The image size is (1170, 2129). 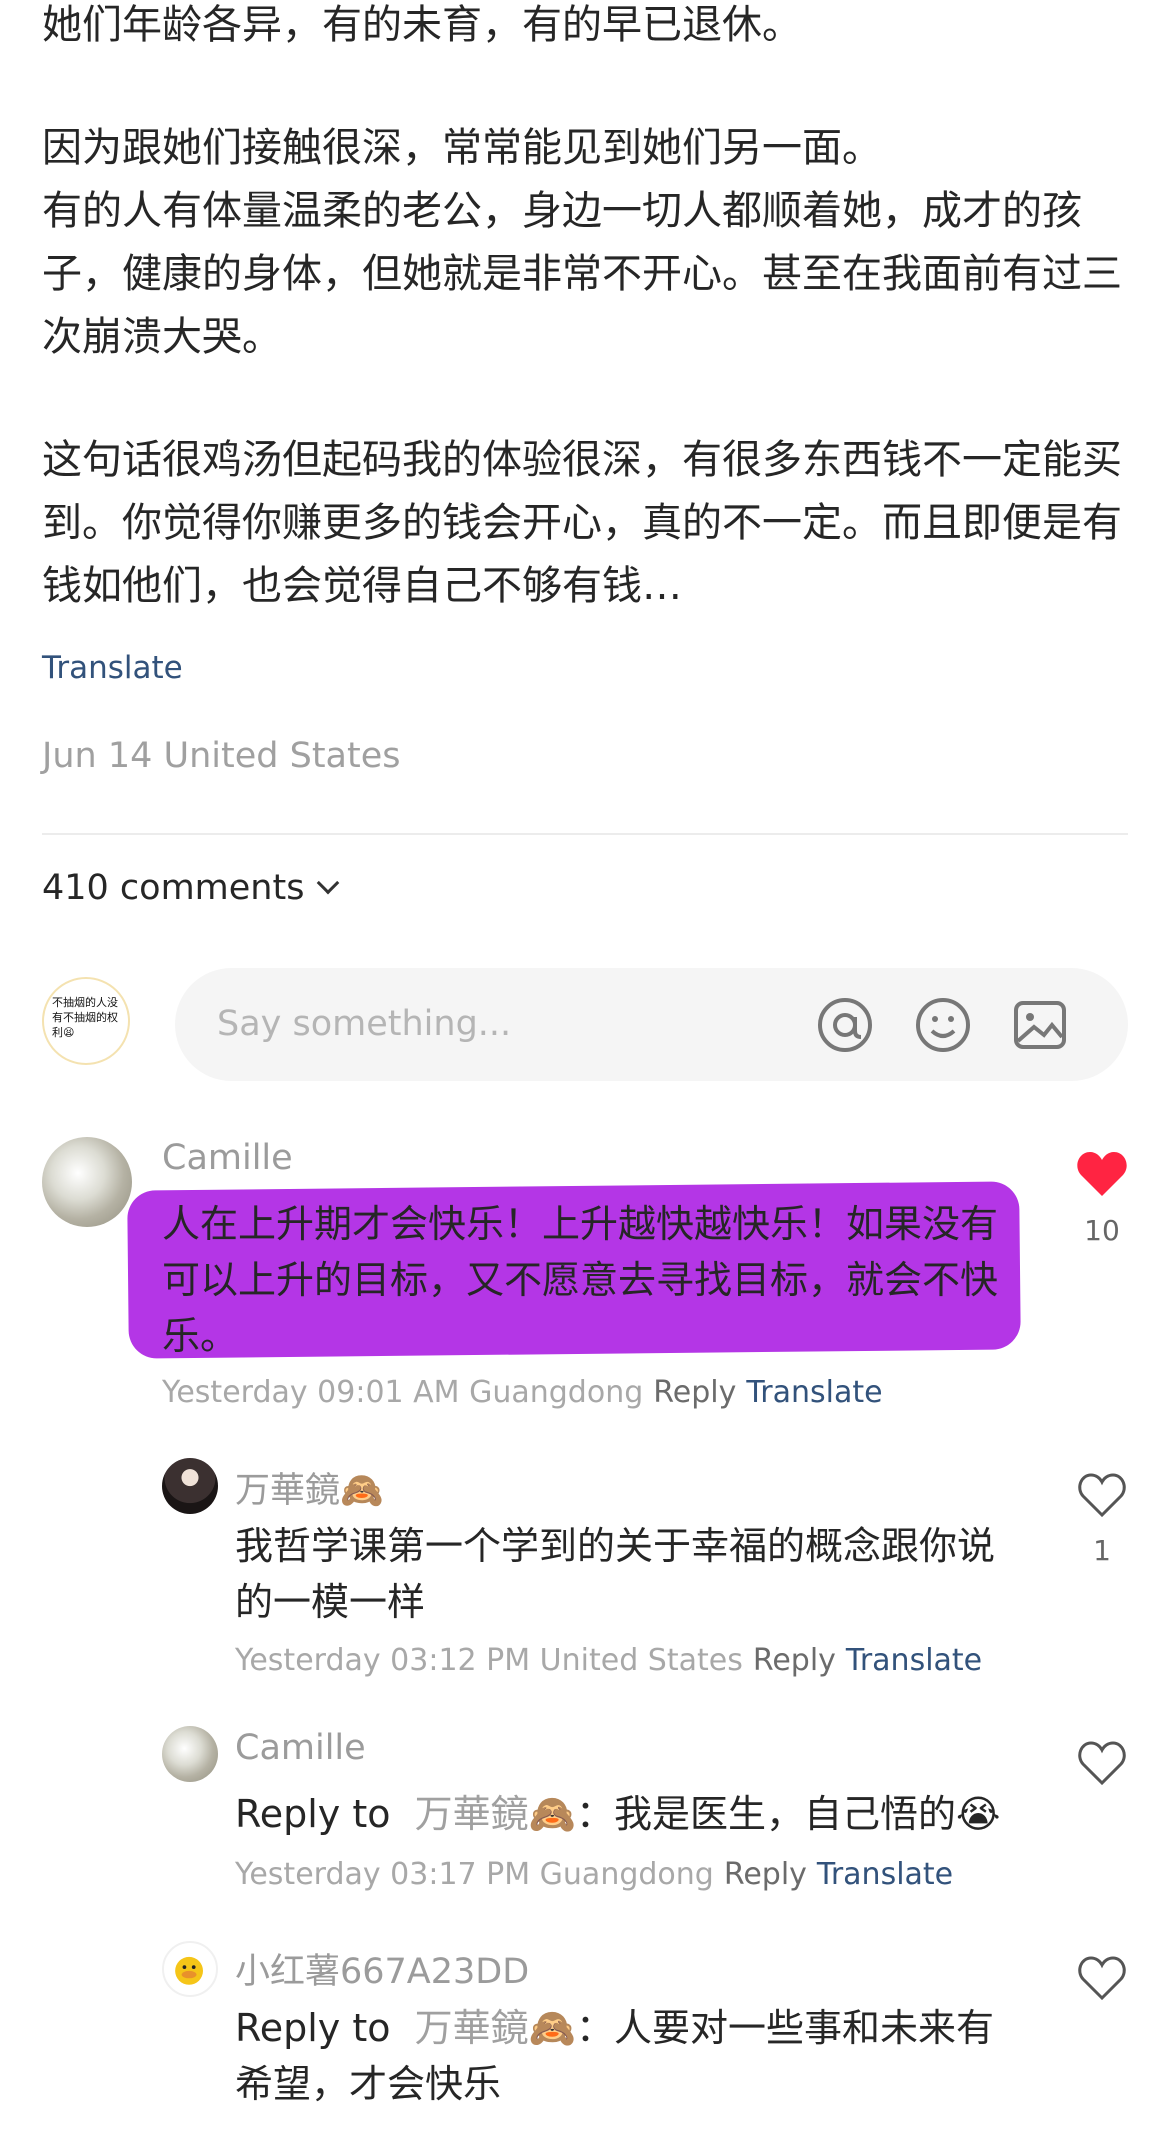 What do you see at coordinates (1102, 1230) in the screenshot?
I see `like-count: 10` at bounding box center [1102, 1230].